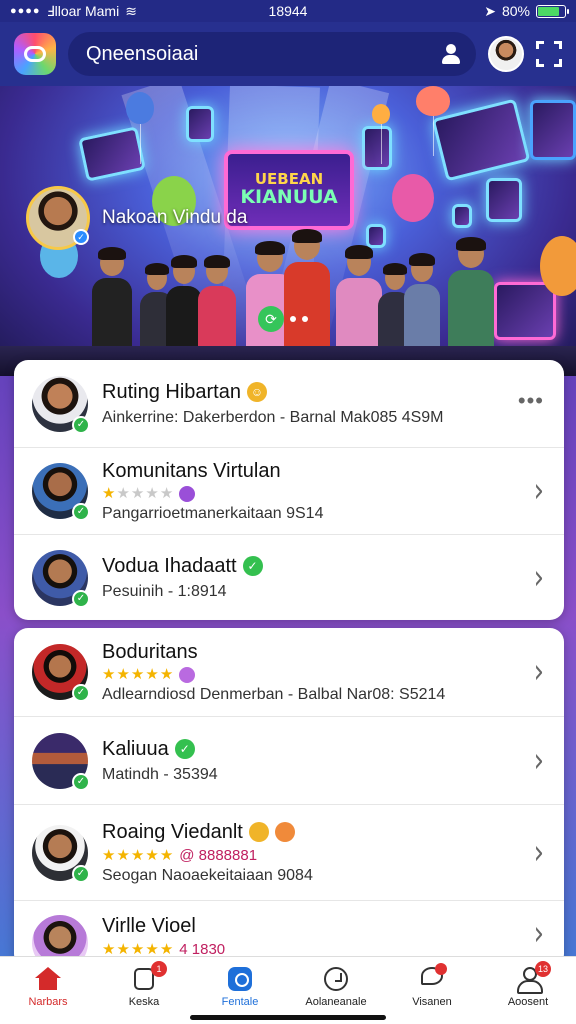 The width and height of the screenshot is (576, 1024). What do you see at coordinates (169, 565) in the screenshot?
I see `item-title: Vodua Ihadaatt` at bounding box center [169, 565].